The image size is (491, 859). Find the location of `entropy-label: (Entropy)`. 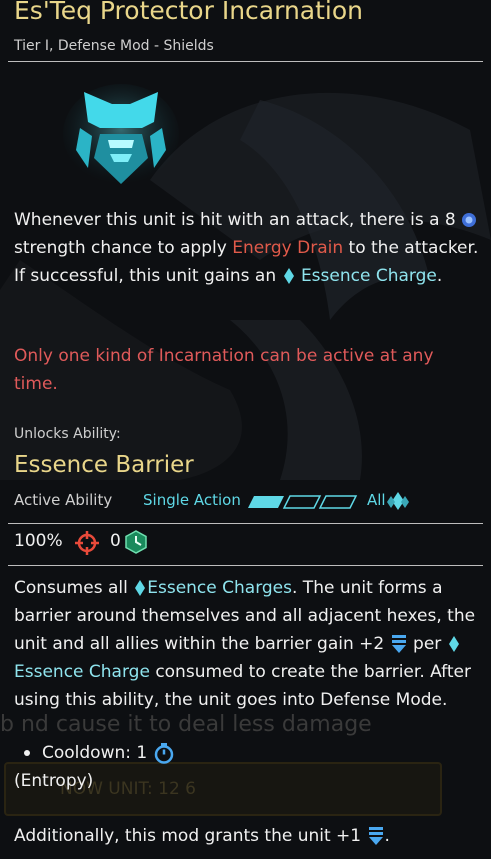

entropy-label: (Entropy) is located at coordinates (54, 781).